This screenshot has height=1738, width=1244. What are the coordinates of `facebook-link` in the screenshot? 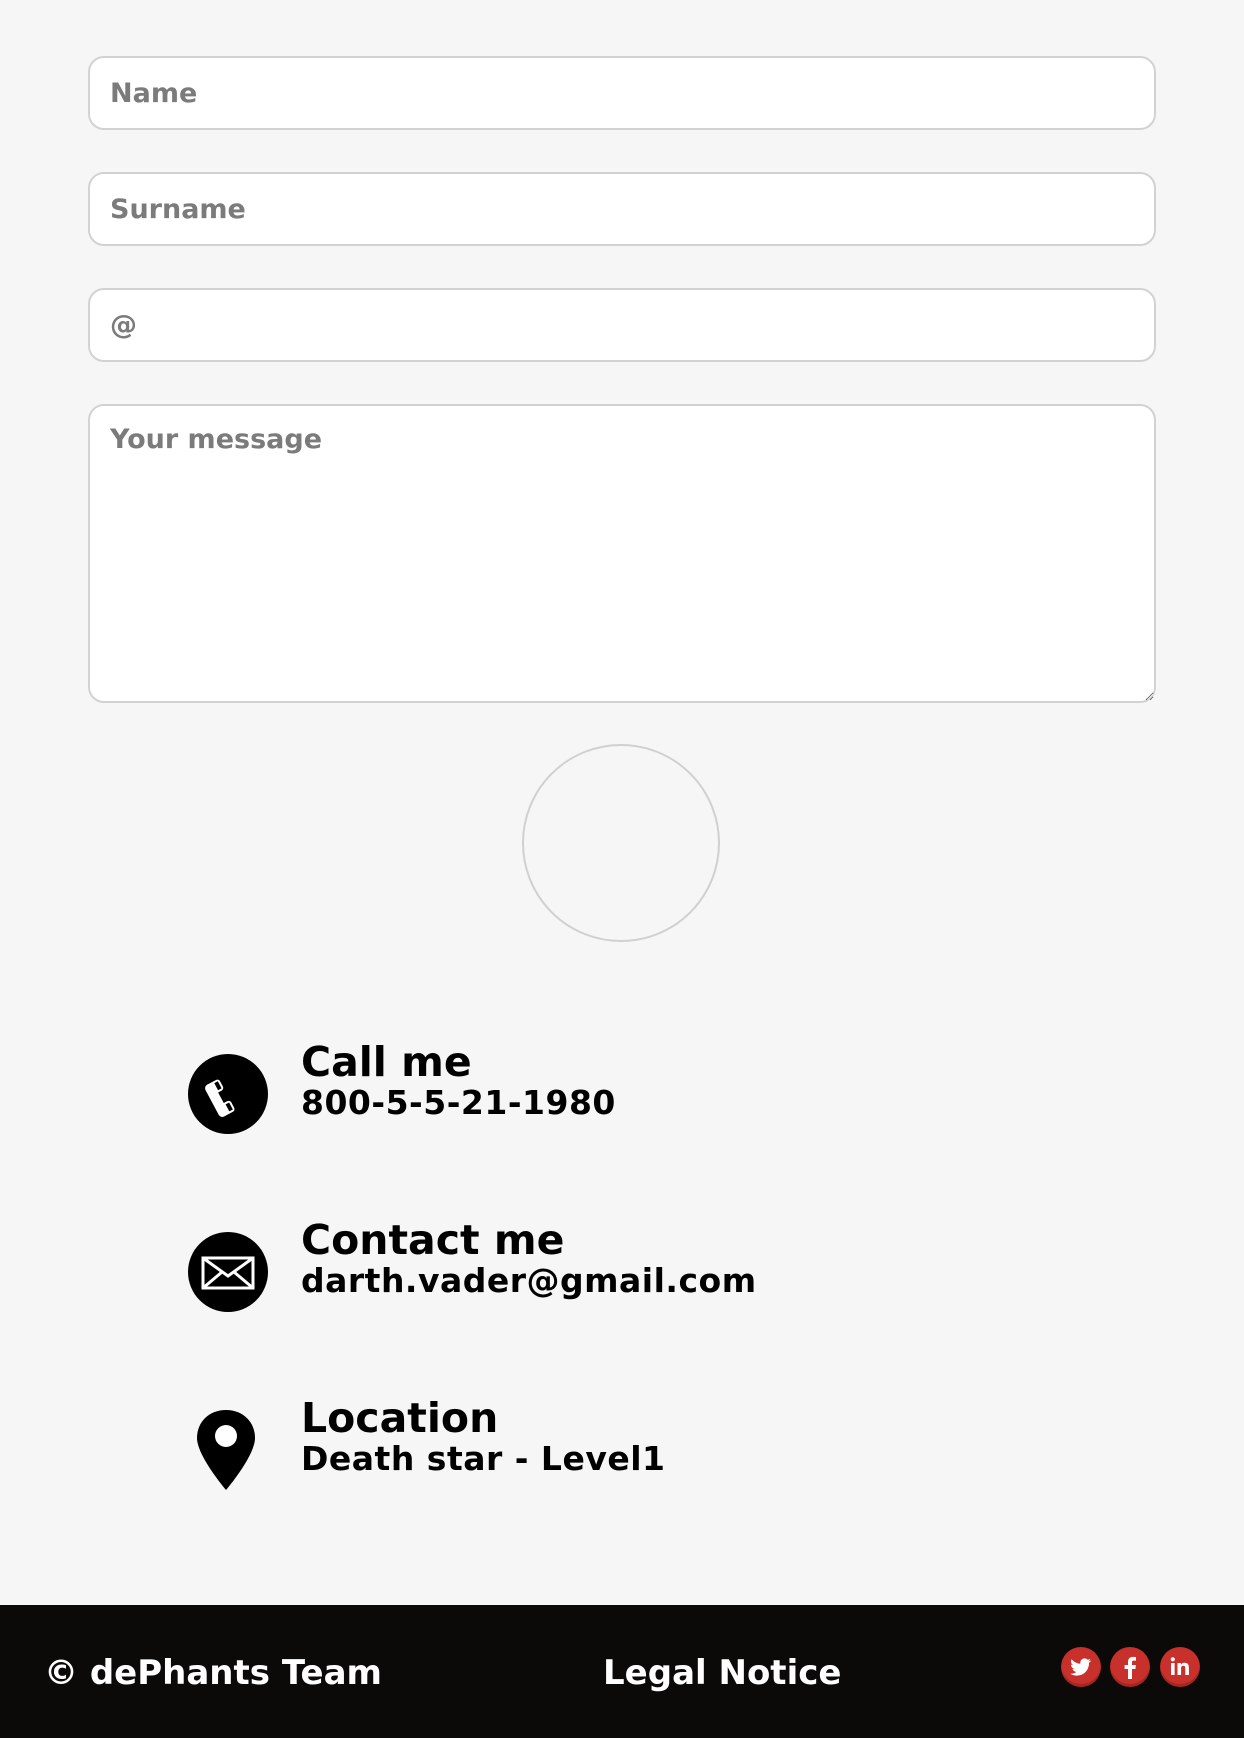 It's located at (1130, 1667).